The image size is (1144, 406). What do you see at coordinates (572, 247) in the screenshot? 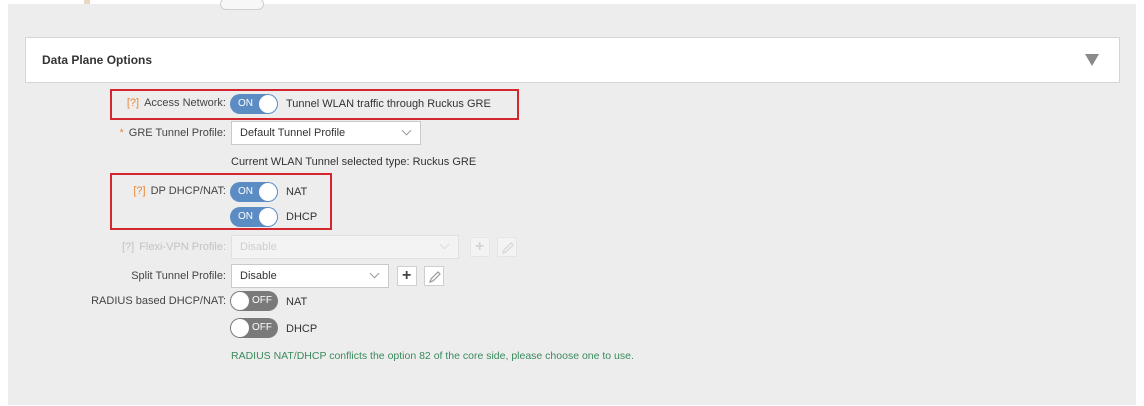
I see `flexi-vpn-profile-row: [?] Flexi-VPN Profile: Disable +` at bounding box center [572, 247].